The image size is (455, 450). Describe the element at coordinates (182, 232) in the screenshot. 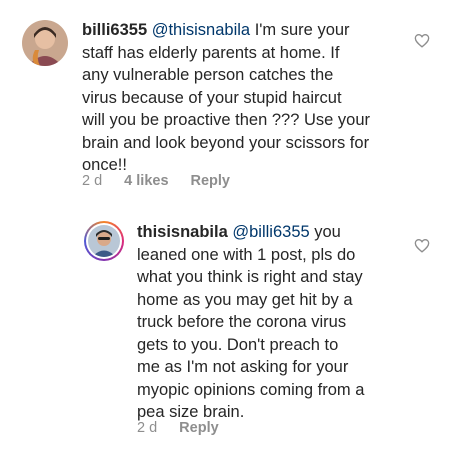

I see `comment-username: thisisnabila` at that location.